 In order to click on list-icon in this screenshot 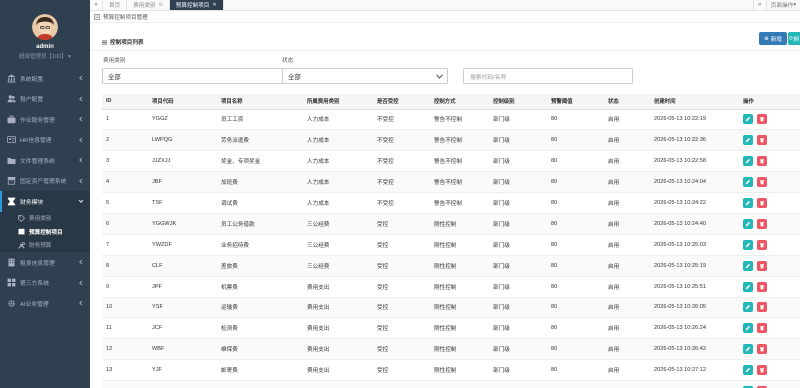, I will do `click(97, 16)`.